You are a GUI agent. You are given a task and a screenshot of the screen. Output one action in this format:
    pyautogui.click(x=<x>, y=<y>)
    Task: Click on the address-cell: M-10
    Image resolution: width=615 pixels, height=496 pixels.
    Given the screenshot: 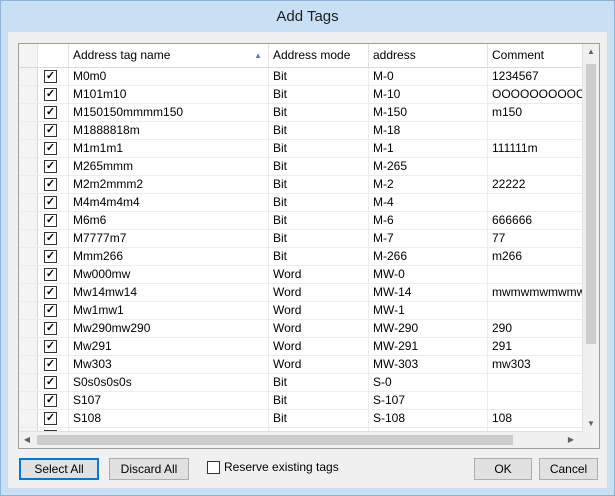 What is the action you would take?
    pyautogui.click(x=427, y=94)
    